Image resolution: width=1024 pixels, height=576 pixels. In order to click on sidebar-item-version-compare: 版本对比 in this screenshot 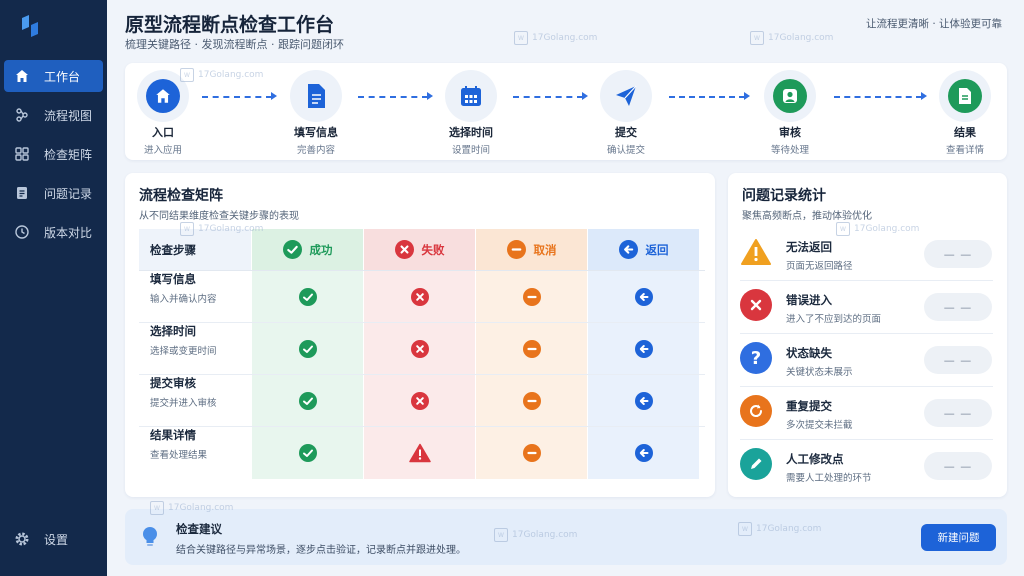, I will do `click(53, 232)`.